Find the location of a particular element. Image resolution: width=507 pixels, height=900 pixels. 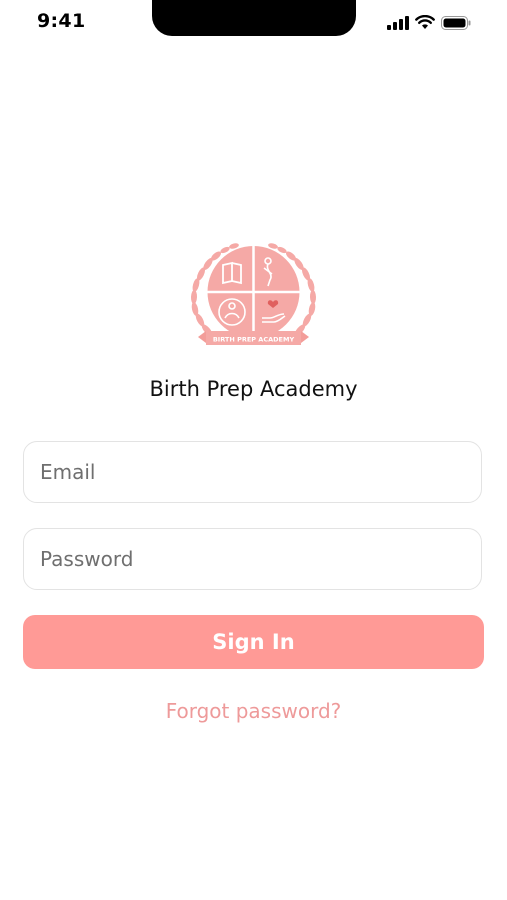

status-icons is located at coordinates (429, 22).